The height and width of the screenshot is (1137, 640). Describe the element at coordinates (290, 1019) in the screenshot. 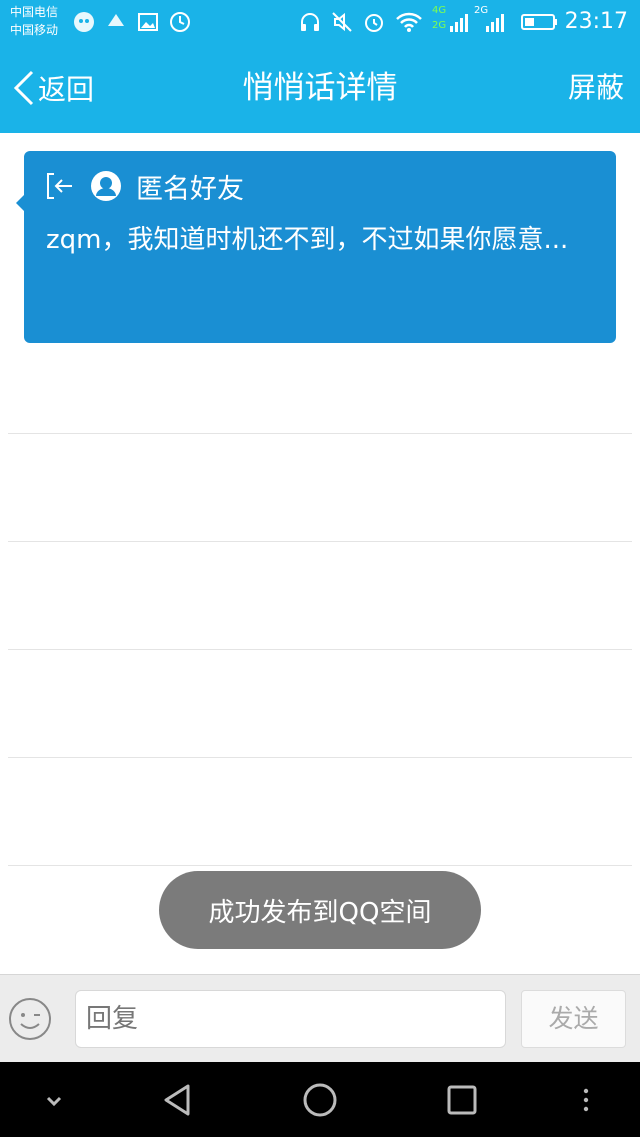

I see `reply-input: 回复` at that location.